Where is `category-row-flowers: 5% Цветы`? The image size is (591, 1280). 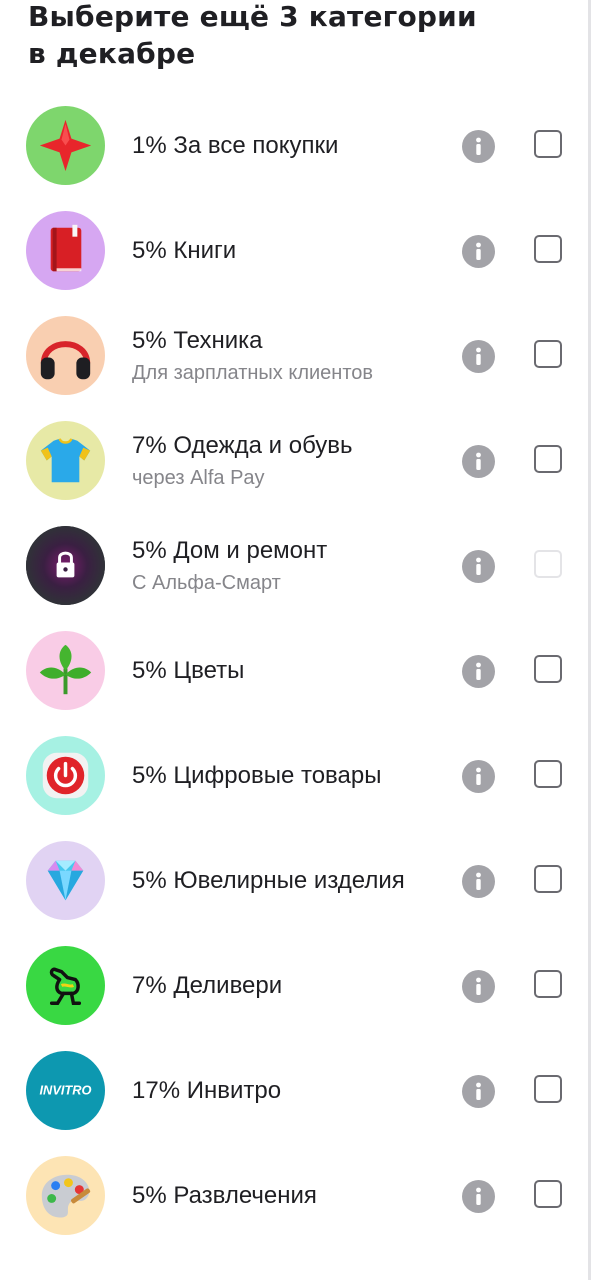
category-row-flowers: 5% Цветы is located at coordinates (295, 670).